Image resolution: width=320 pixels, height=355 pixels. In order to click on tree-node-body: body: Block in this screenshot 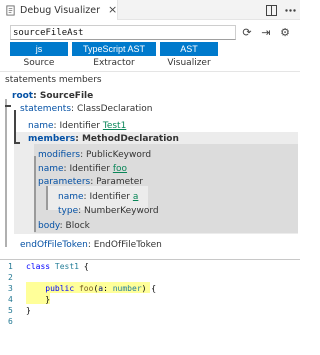, I will do `click(64, 226)`.